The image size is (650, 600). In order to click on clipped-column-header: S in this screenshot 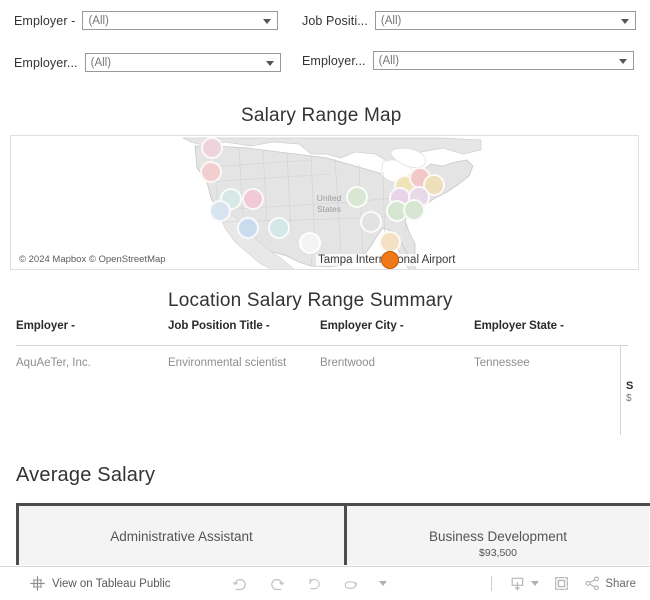, I will do `click(630, 386)`.